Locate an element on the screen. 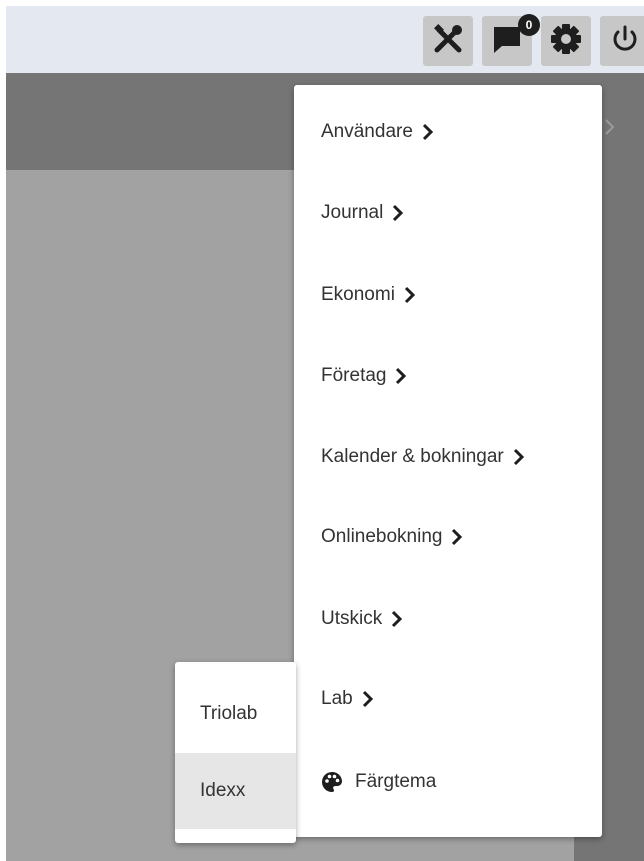 This screenshot has height=861, width=644. menu-item-label: Ekonomi is located at coordinates (358, 294).